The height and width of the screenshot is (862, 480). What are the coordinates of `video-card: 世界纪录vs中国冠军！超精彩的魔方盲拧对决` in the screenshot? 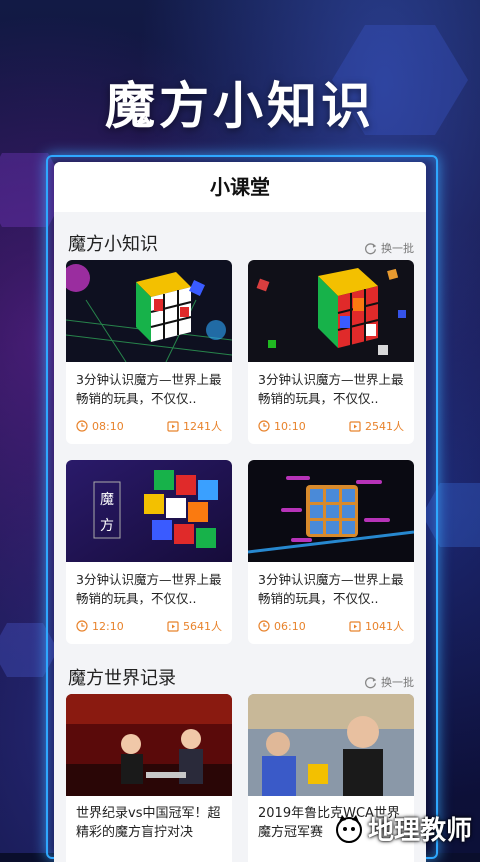 It's located at (149, 778).